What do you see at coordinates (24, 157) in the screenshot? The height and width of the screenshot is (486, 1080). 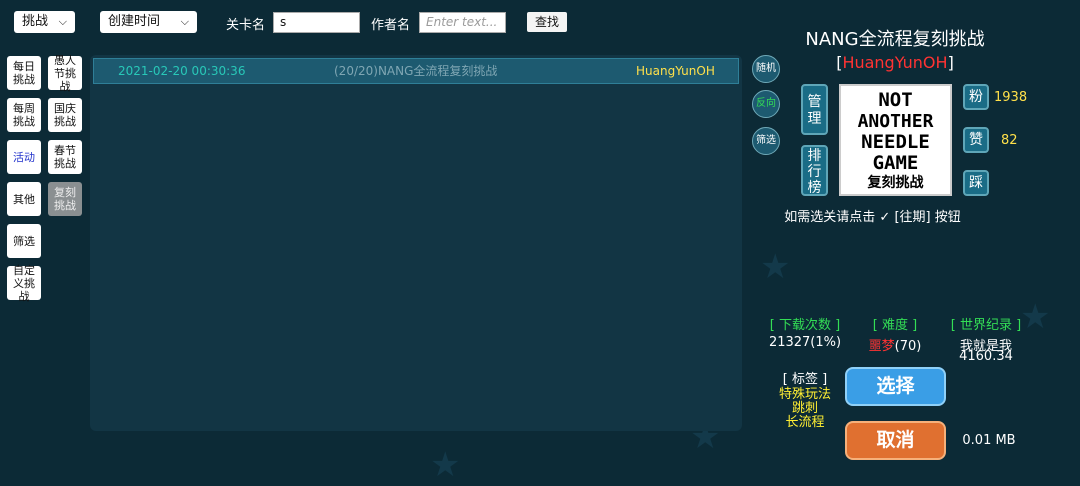 I see `category-event: 活动` at bounding box center [24, 157].